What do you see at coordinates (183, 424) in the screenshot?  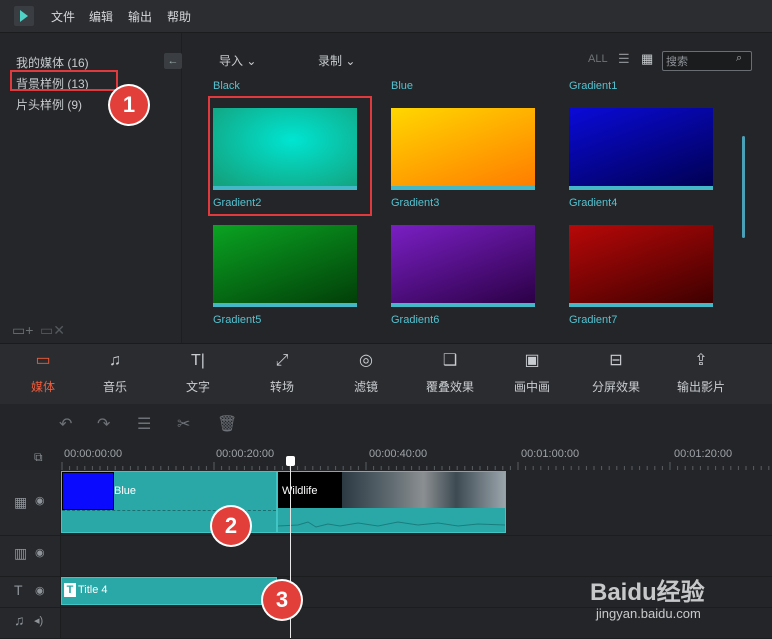 I see `cut-icon: ✂` at bounding box center [183, 424].